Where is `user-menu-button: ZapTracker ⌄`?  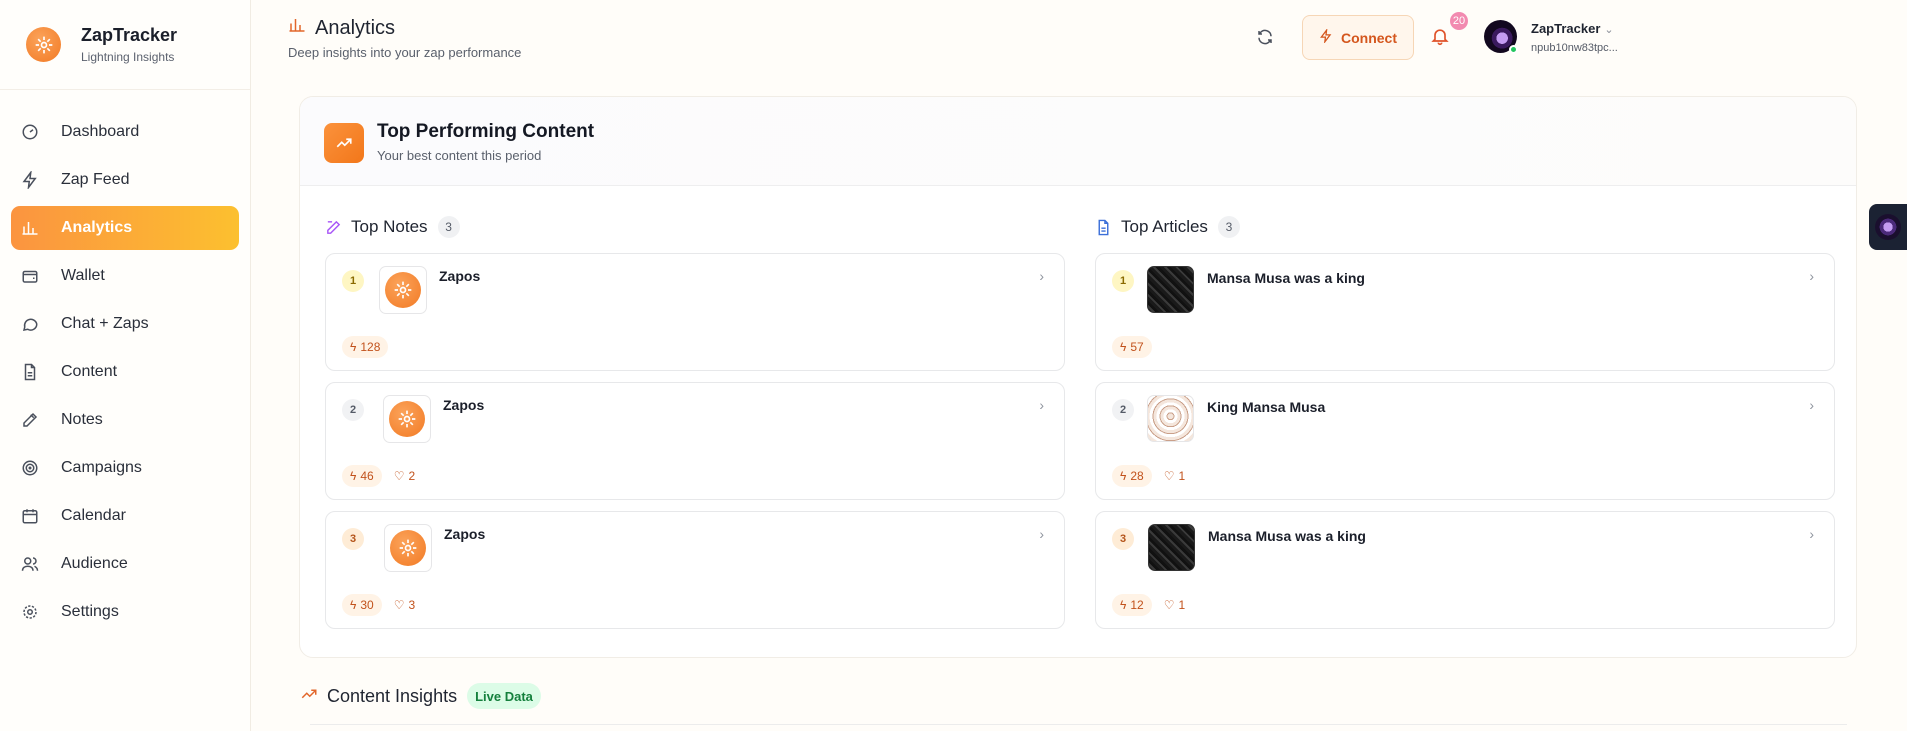
user-menu-button: ZapTracker ⌄ is located at coordinates (1572, 28).